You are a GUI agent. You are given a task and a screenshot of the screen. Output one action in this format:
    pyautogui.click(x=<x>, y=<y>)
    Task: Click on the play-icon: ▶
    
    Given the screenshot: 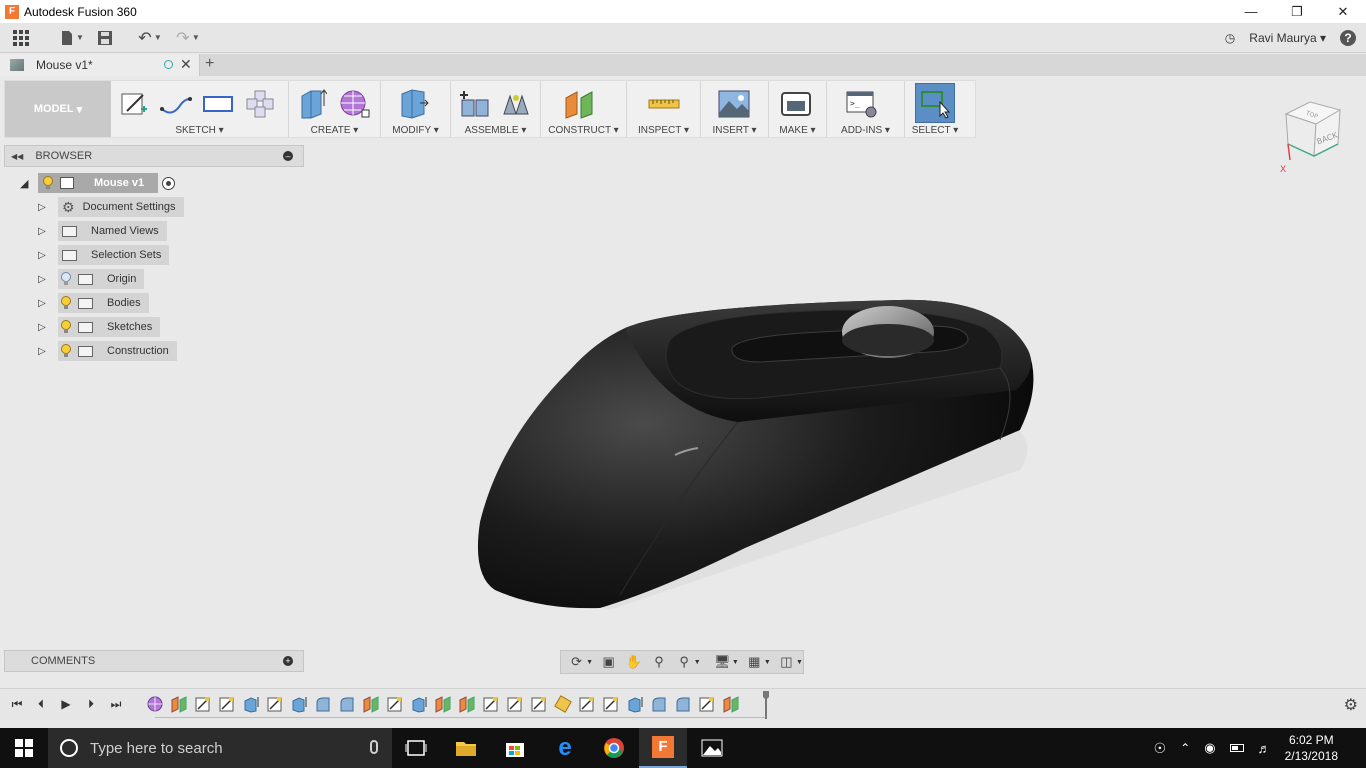 What is the action you would take?
    pyautogui.click(x=66, y=704)
    